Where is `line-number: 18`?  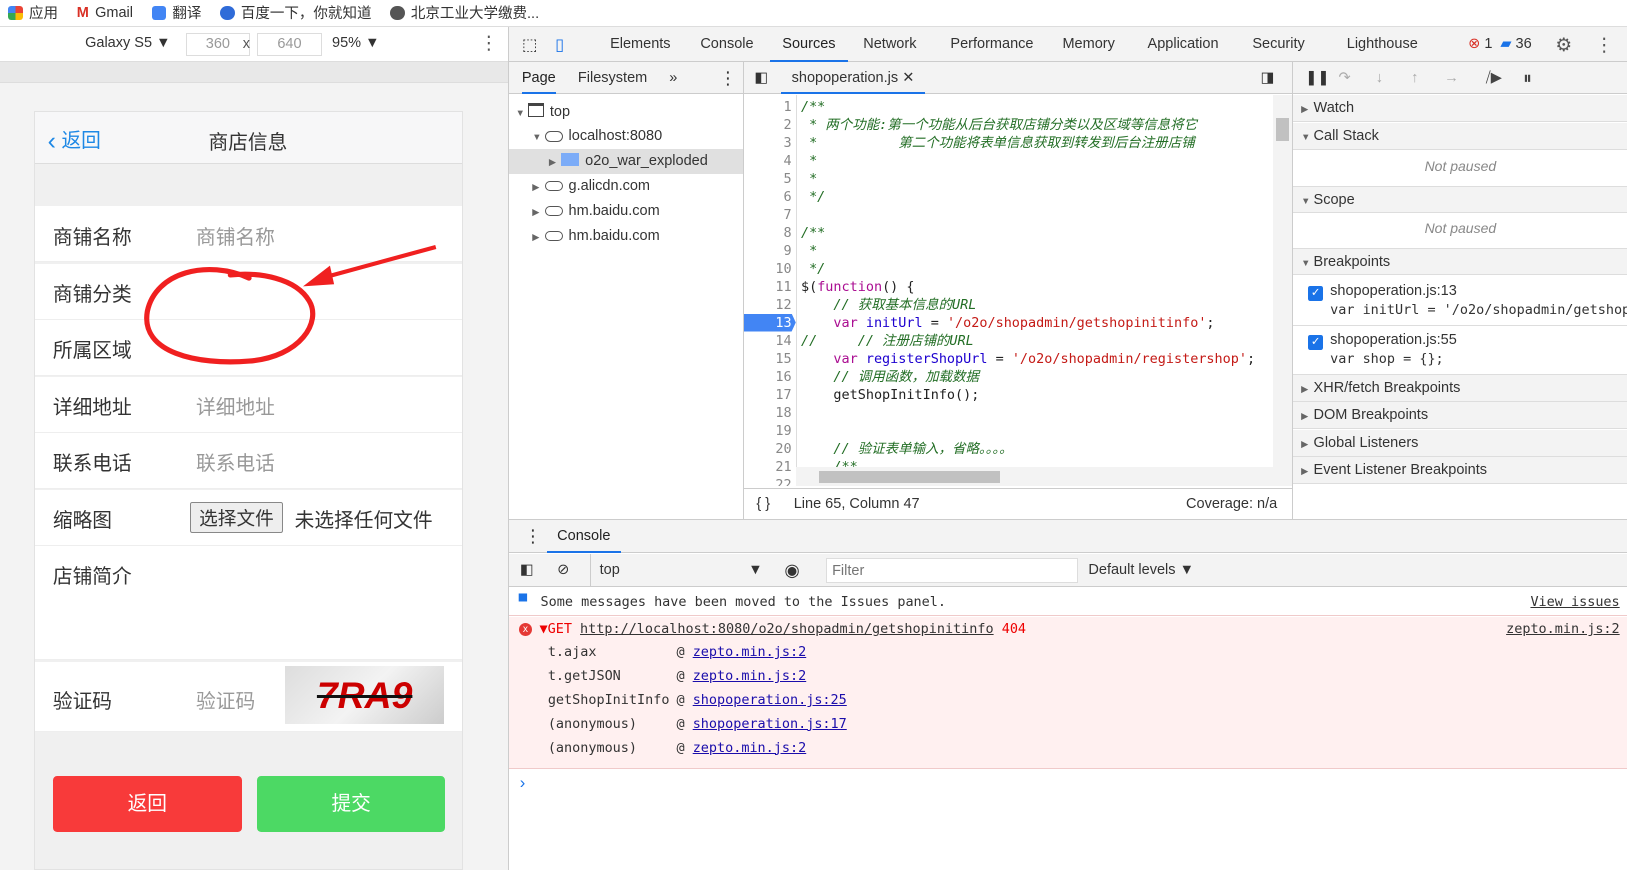 line-number: 18 is located at coordinates (770, 413).